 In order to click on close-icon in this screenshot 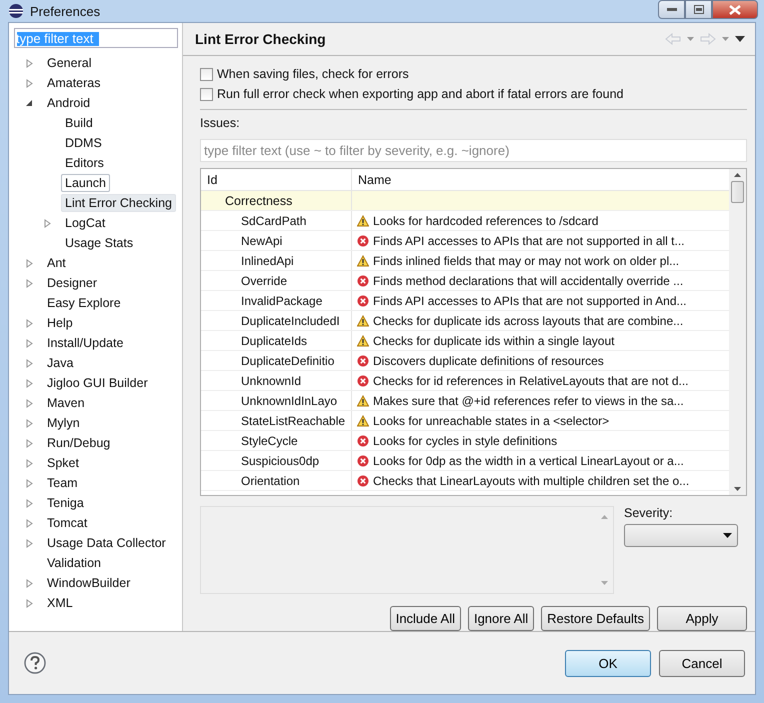, I will do `click(735, 9)`.